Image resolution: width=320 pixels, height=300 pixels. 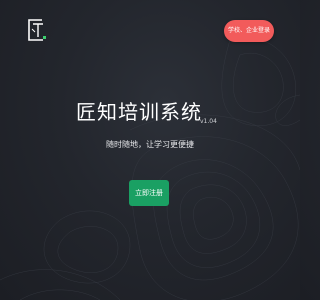 What do you see at coordinates (249, 31) in the screenshot?
I see `school-enterprise-login-button: 学校、企业登录` at bounding box center [249, 31].